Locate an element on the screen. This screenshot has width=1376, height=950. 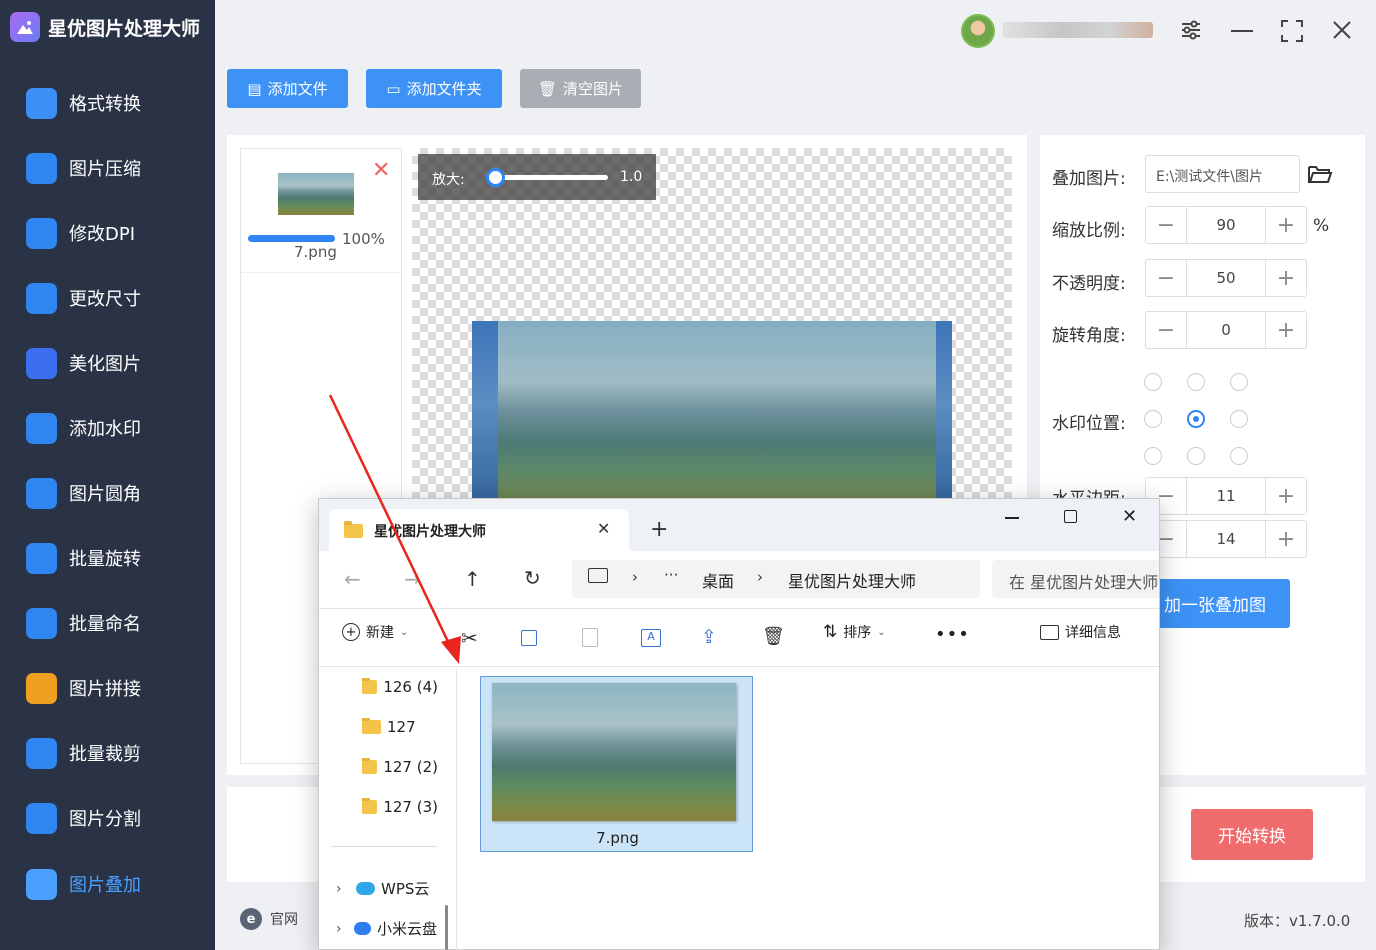
sidebar-item-12: 图片分割 is located at coordinates (83, 818).